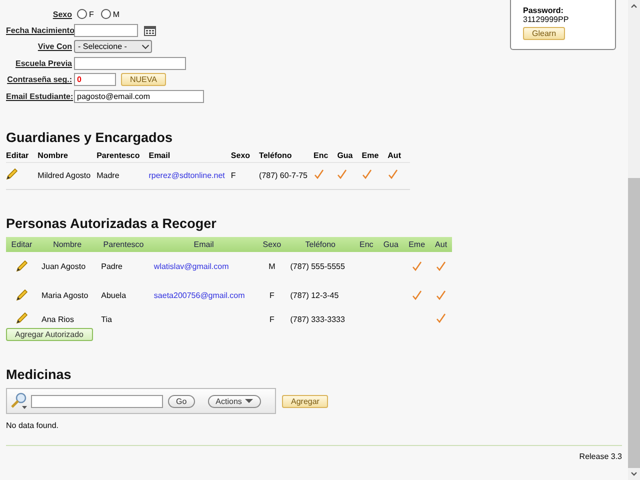  I want to click on search-icon, so click(19, 401).